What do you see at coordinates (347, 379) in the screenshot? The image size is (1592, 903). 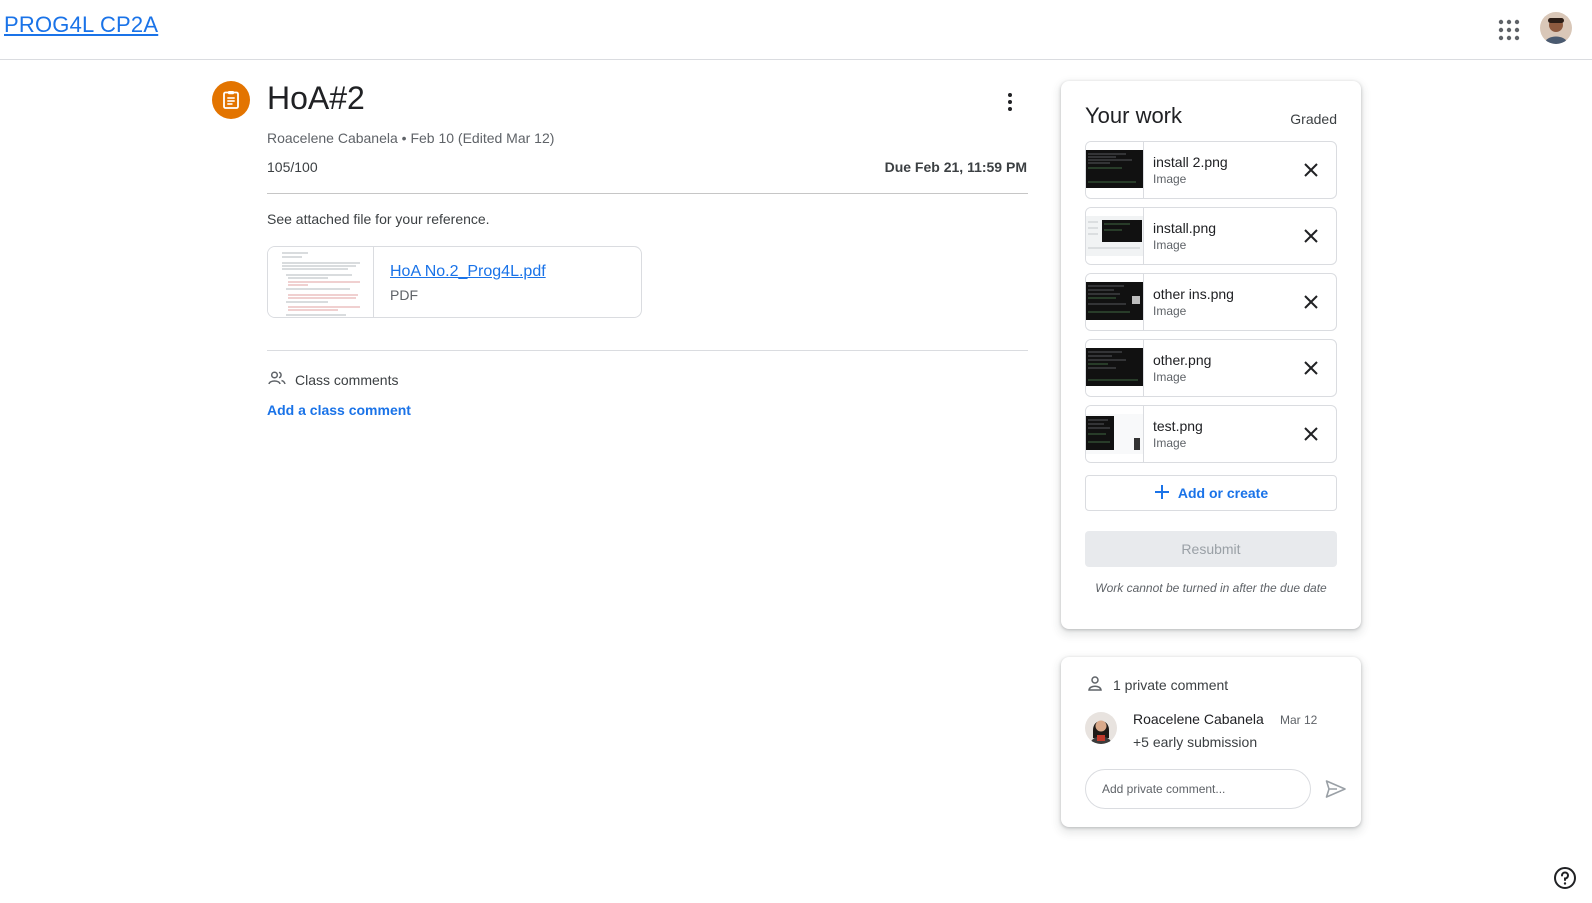 I see `class-comments-label: Class comments` at bounding box center [347, 379].